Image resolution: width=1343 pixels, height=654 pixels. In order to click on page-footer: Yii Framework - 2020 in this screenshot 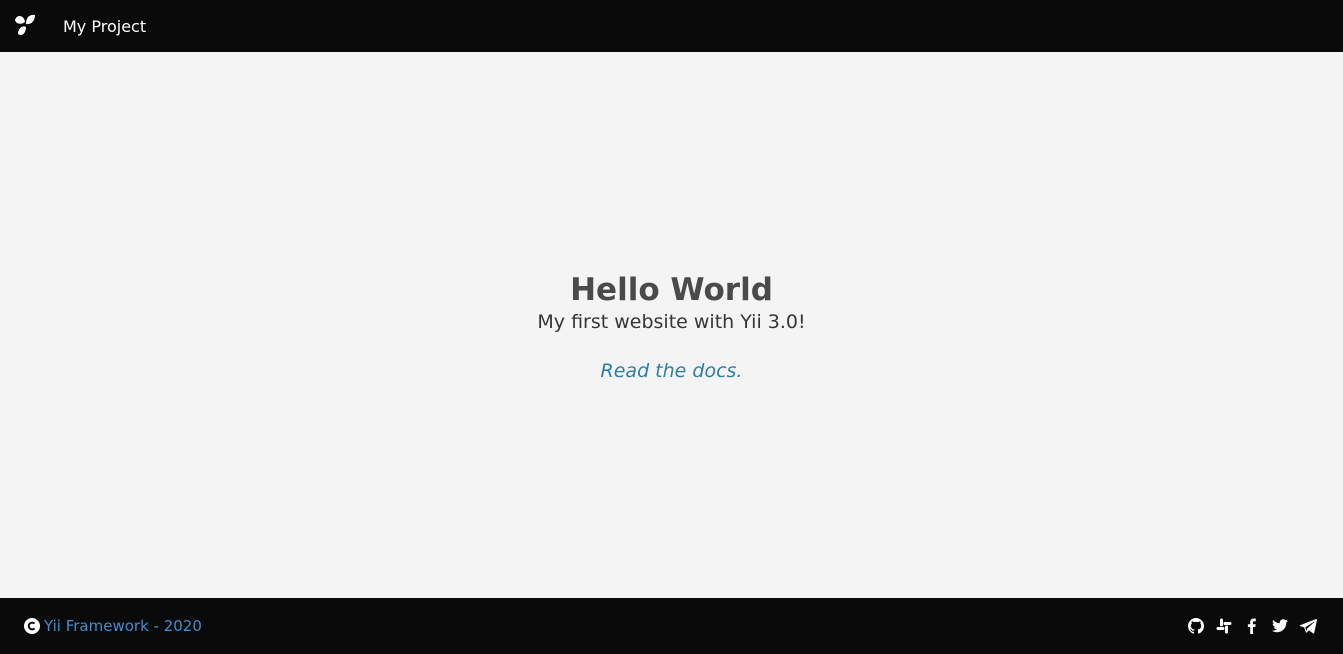, I will do `click(671, 626)`.